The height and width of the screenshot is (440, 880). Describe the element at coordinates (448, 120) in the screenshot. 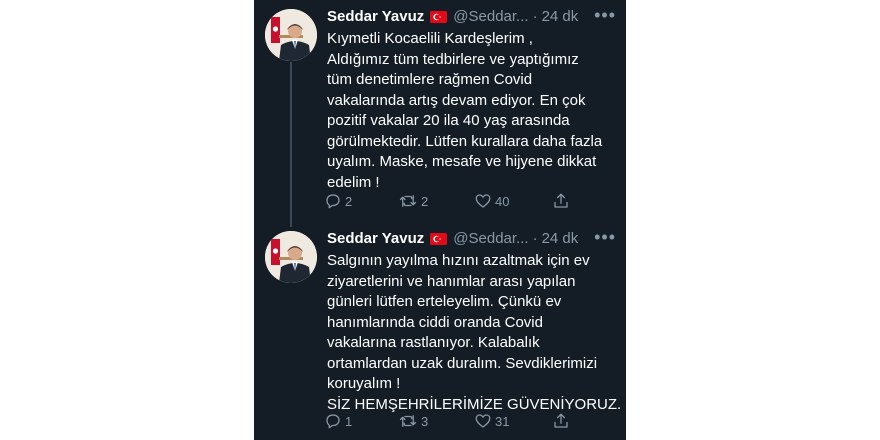

I see `tweet-text-line: pozitif vakalar 20 ila 40 yaş arasında` at that location.